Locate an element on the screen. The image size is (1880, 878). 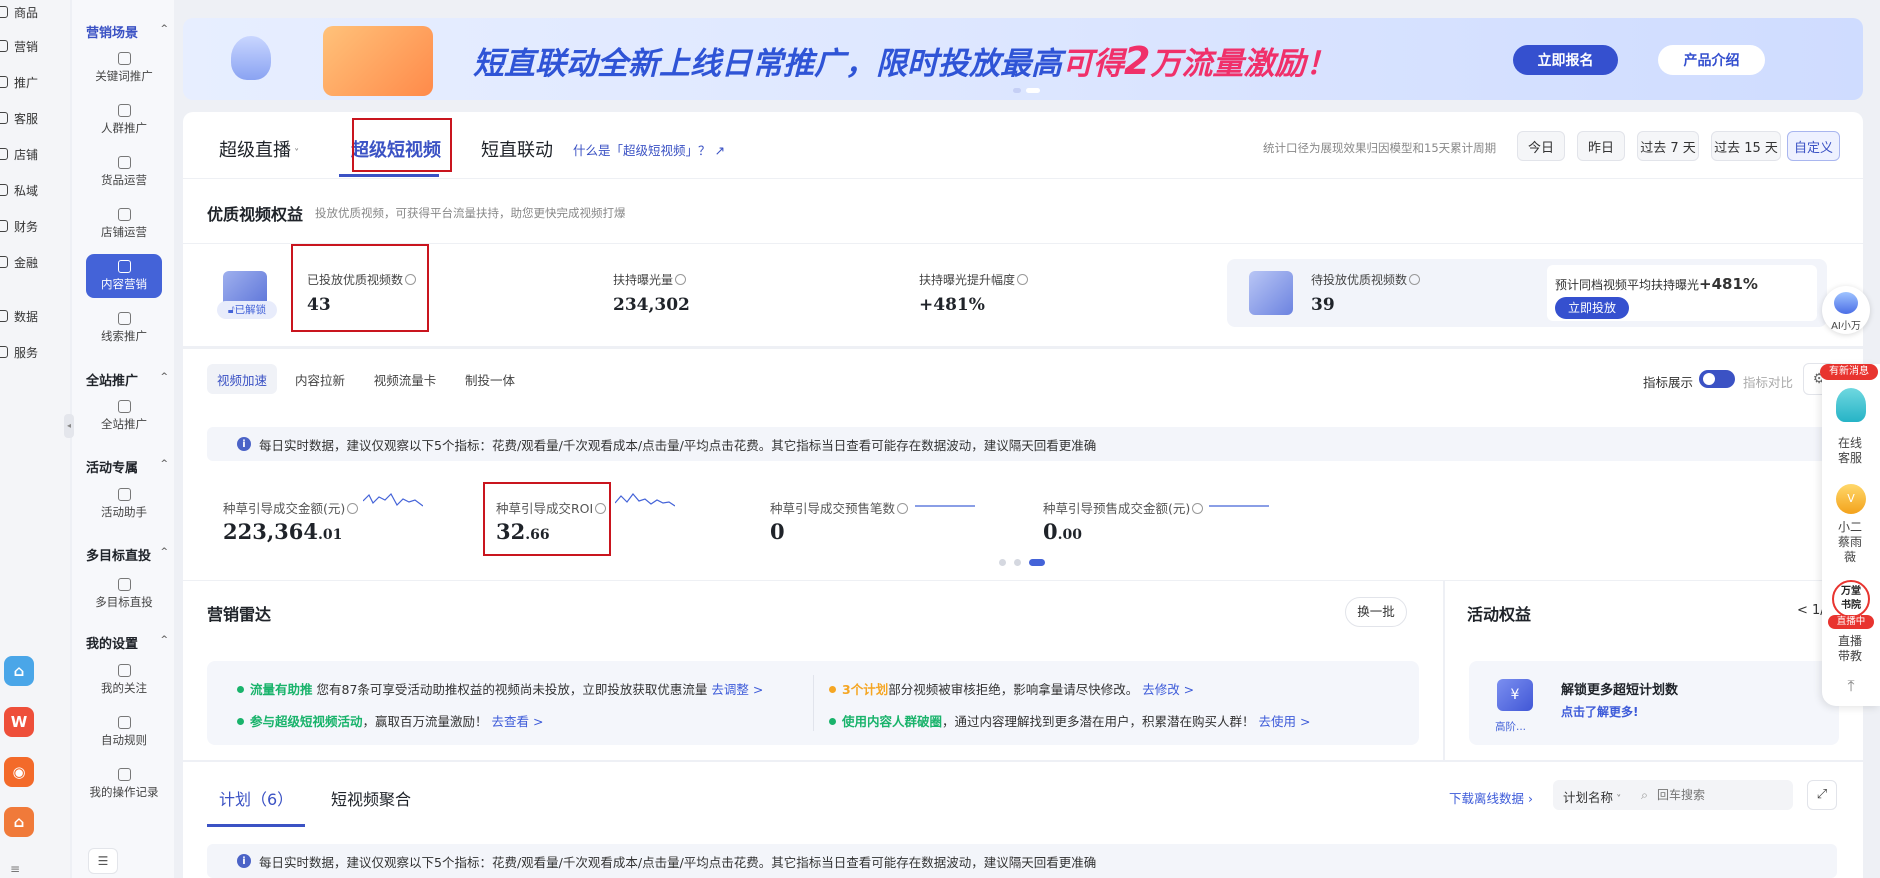
subtab-produce-deliver: 制投一体 is located at coordinates (490, 379).